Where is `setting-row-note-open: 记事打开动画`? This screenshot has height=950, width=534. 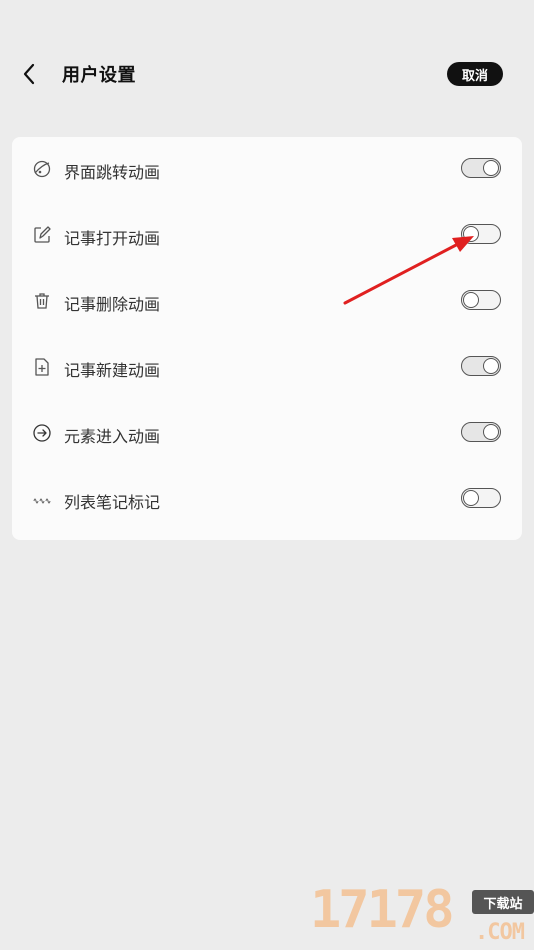
setting-row-note-open: 记事打开动画 is located at coordinates (267, 236).